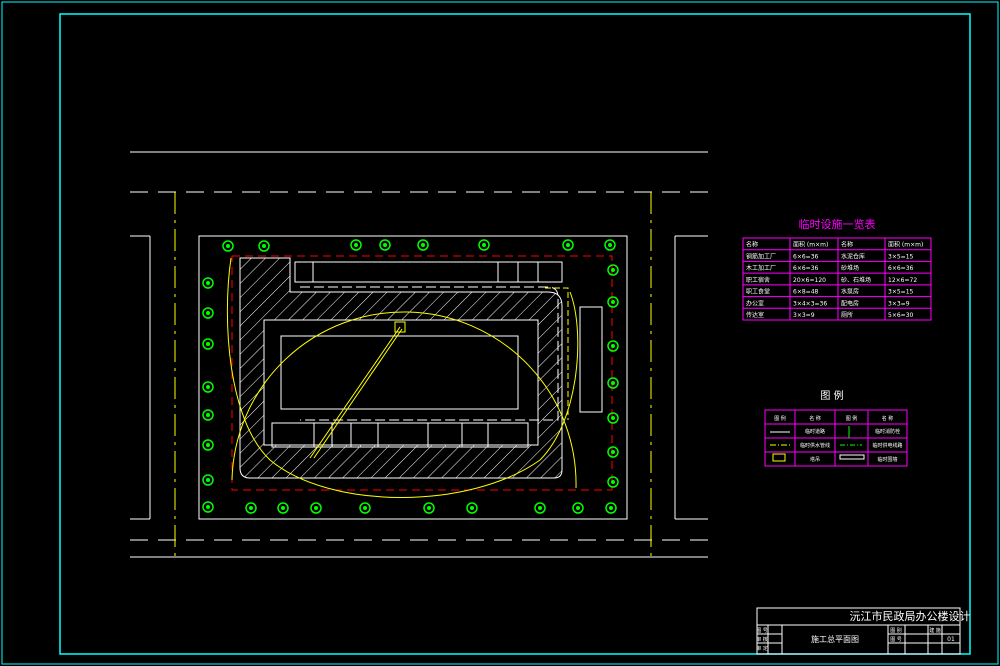 This screenshot has width=1000, height=666. Describe the element at coordinates (852, 457) in the screenshot. I see `legend-wall-symbol` at that location.